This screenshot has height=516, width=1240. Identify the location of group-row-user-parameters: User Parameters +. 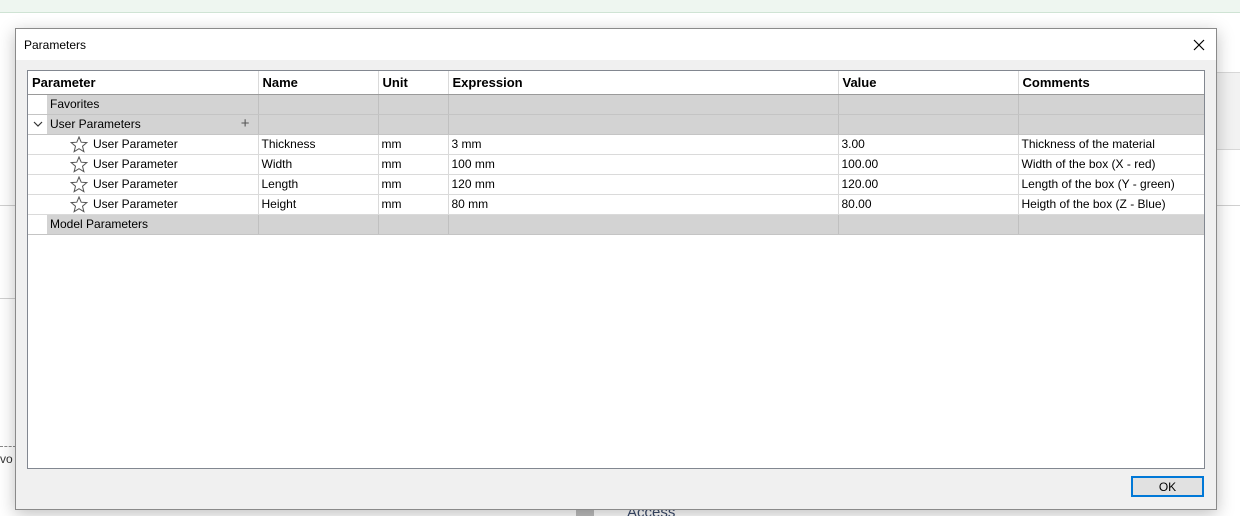
(616, 124).